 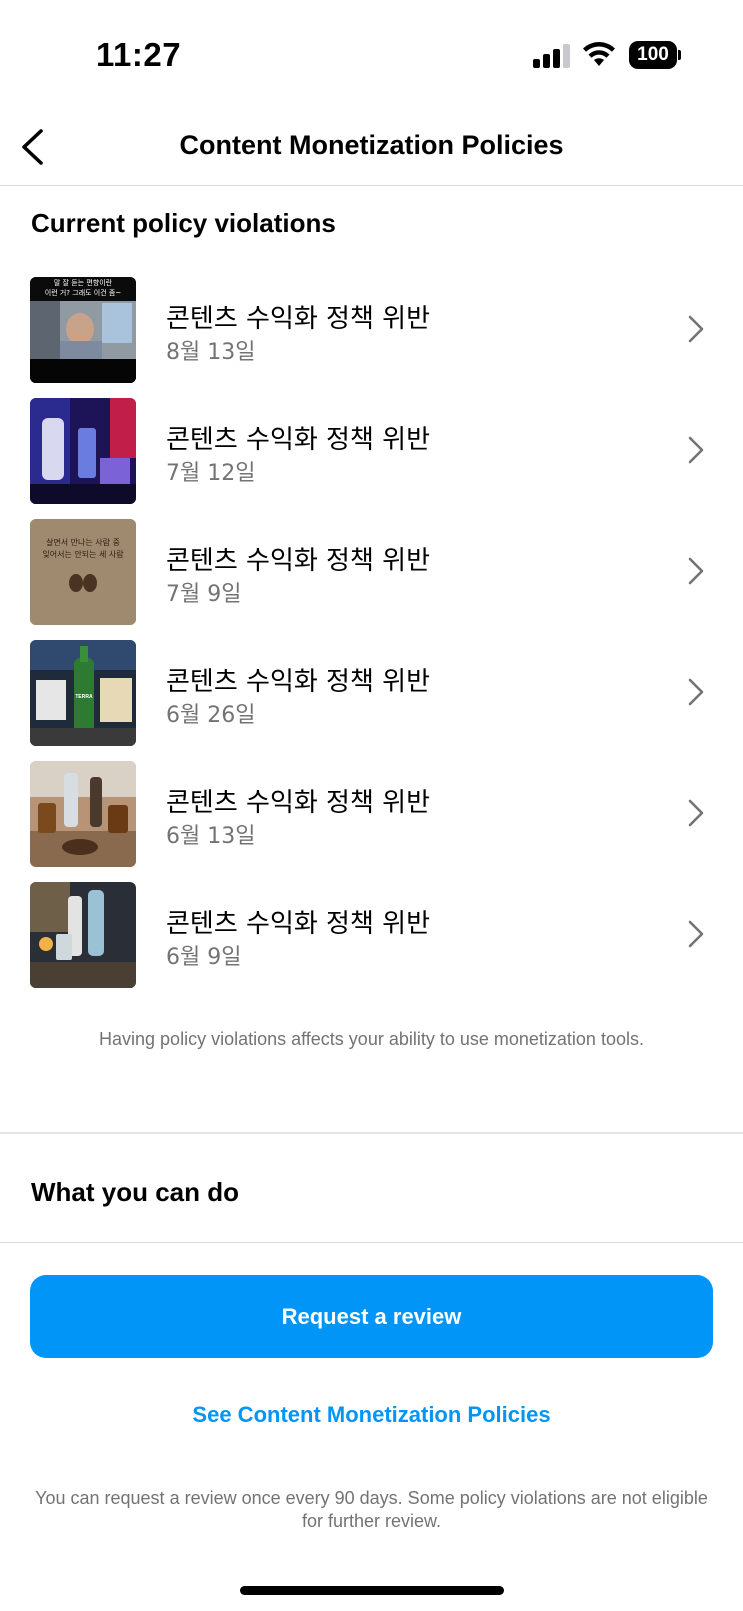 I want to click on nav-header: Content Monetization Policies, so click(x=371, y=148).